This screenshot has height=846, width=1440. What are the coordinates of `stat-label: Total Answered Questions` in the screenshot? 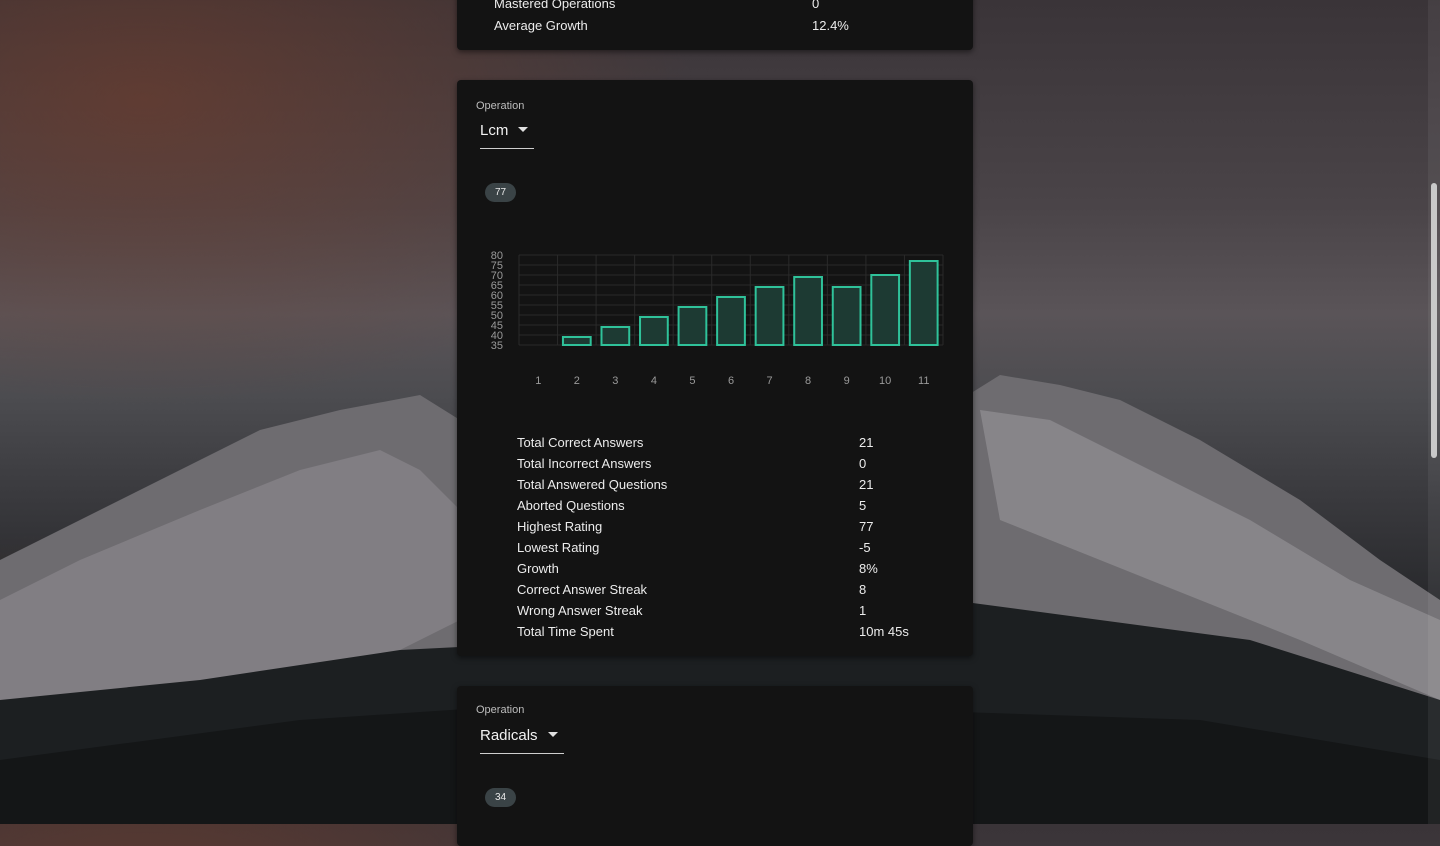 It's located at (592, 484).